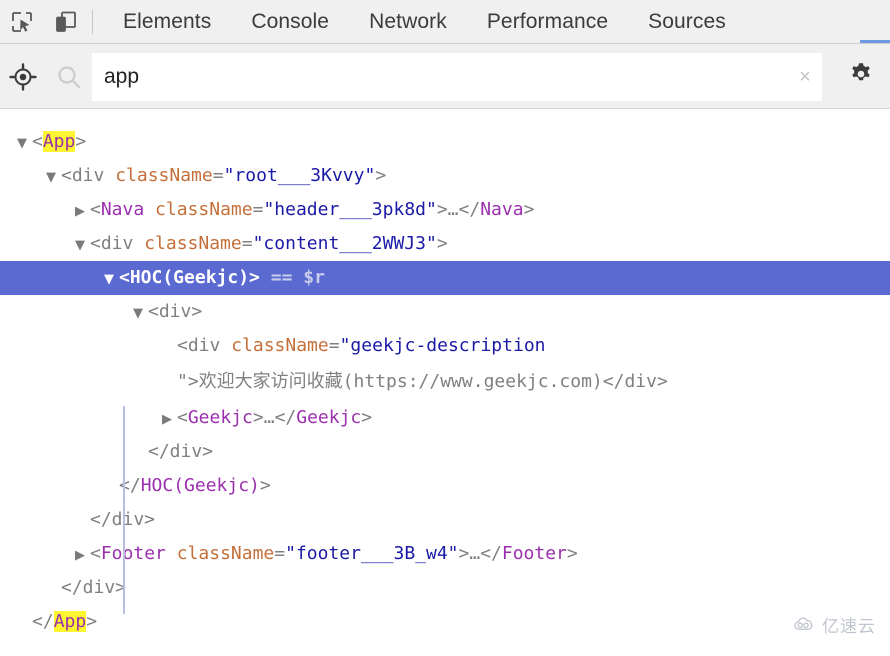  I want to click on search-icon, so click(69, 77).